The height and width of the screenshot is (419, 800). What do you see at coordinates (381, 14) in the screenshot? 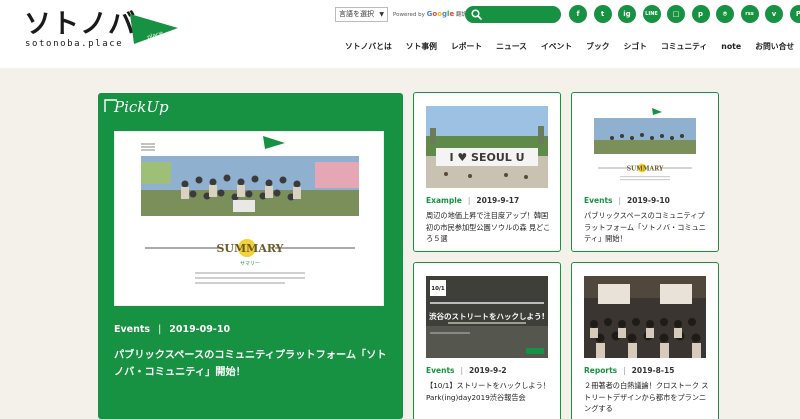
I see `chevron-down-icon: ▼` at bounding box center [381, 14].